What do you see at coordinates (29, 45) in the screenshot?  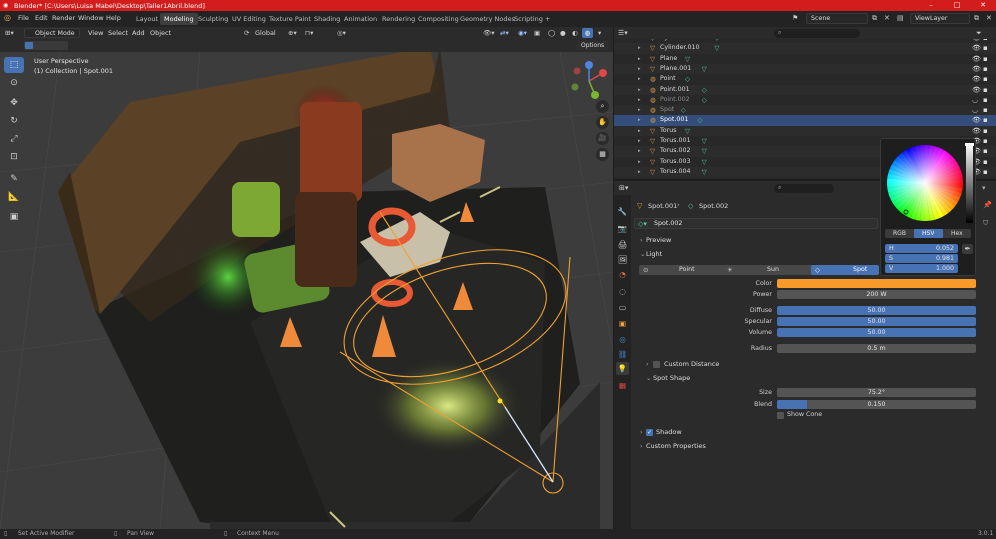 I see `select-new-icon` at bounding box center [29, 45].